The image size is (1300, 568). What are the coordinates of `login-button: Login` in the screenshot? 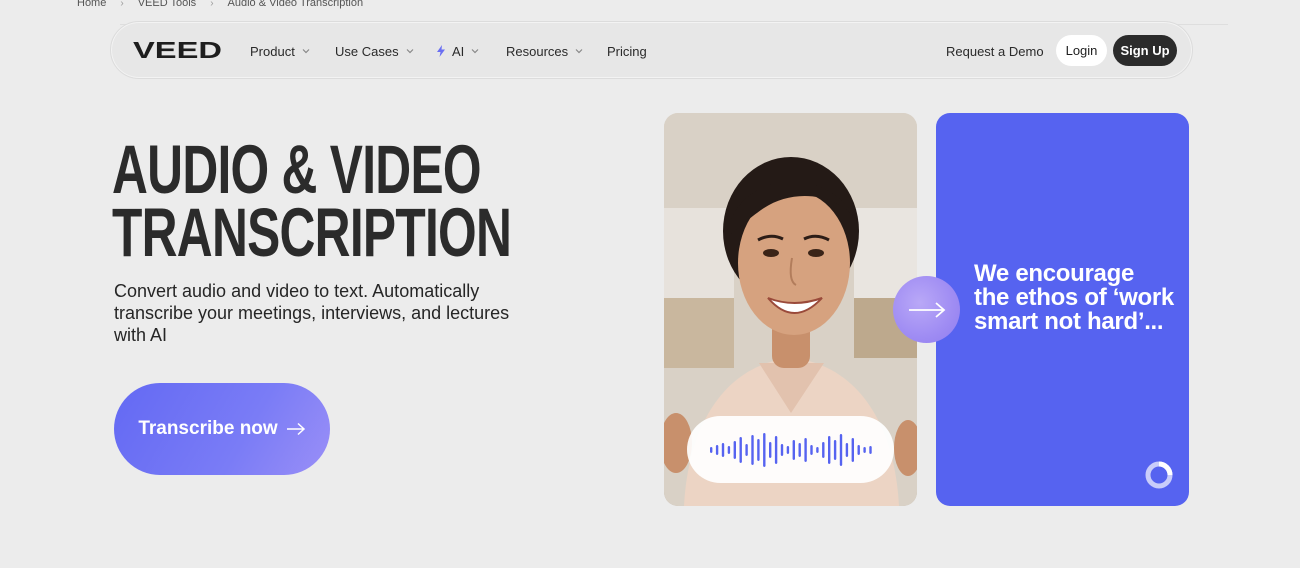 It's located at (1081, 50).